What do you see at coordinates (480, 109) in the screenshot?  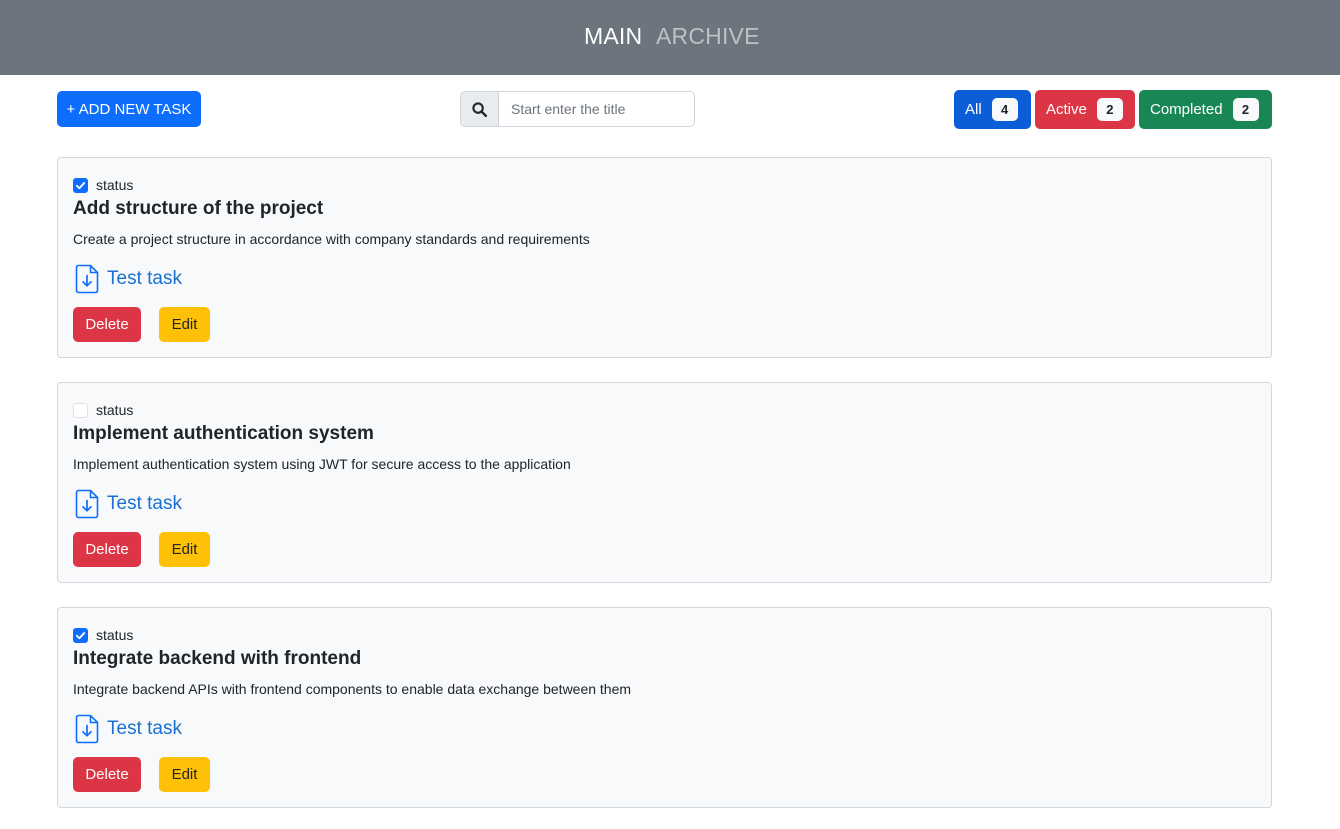 I see `search-icon` at bounding box center [480, 109].